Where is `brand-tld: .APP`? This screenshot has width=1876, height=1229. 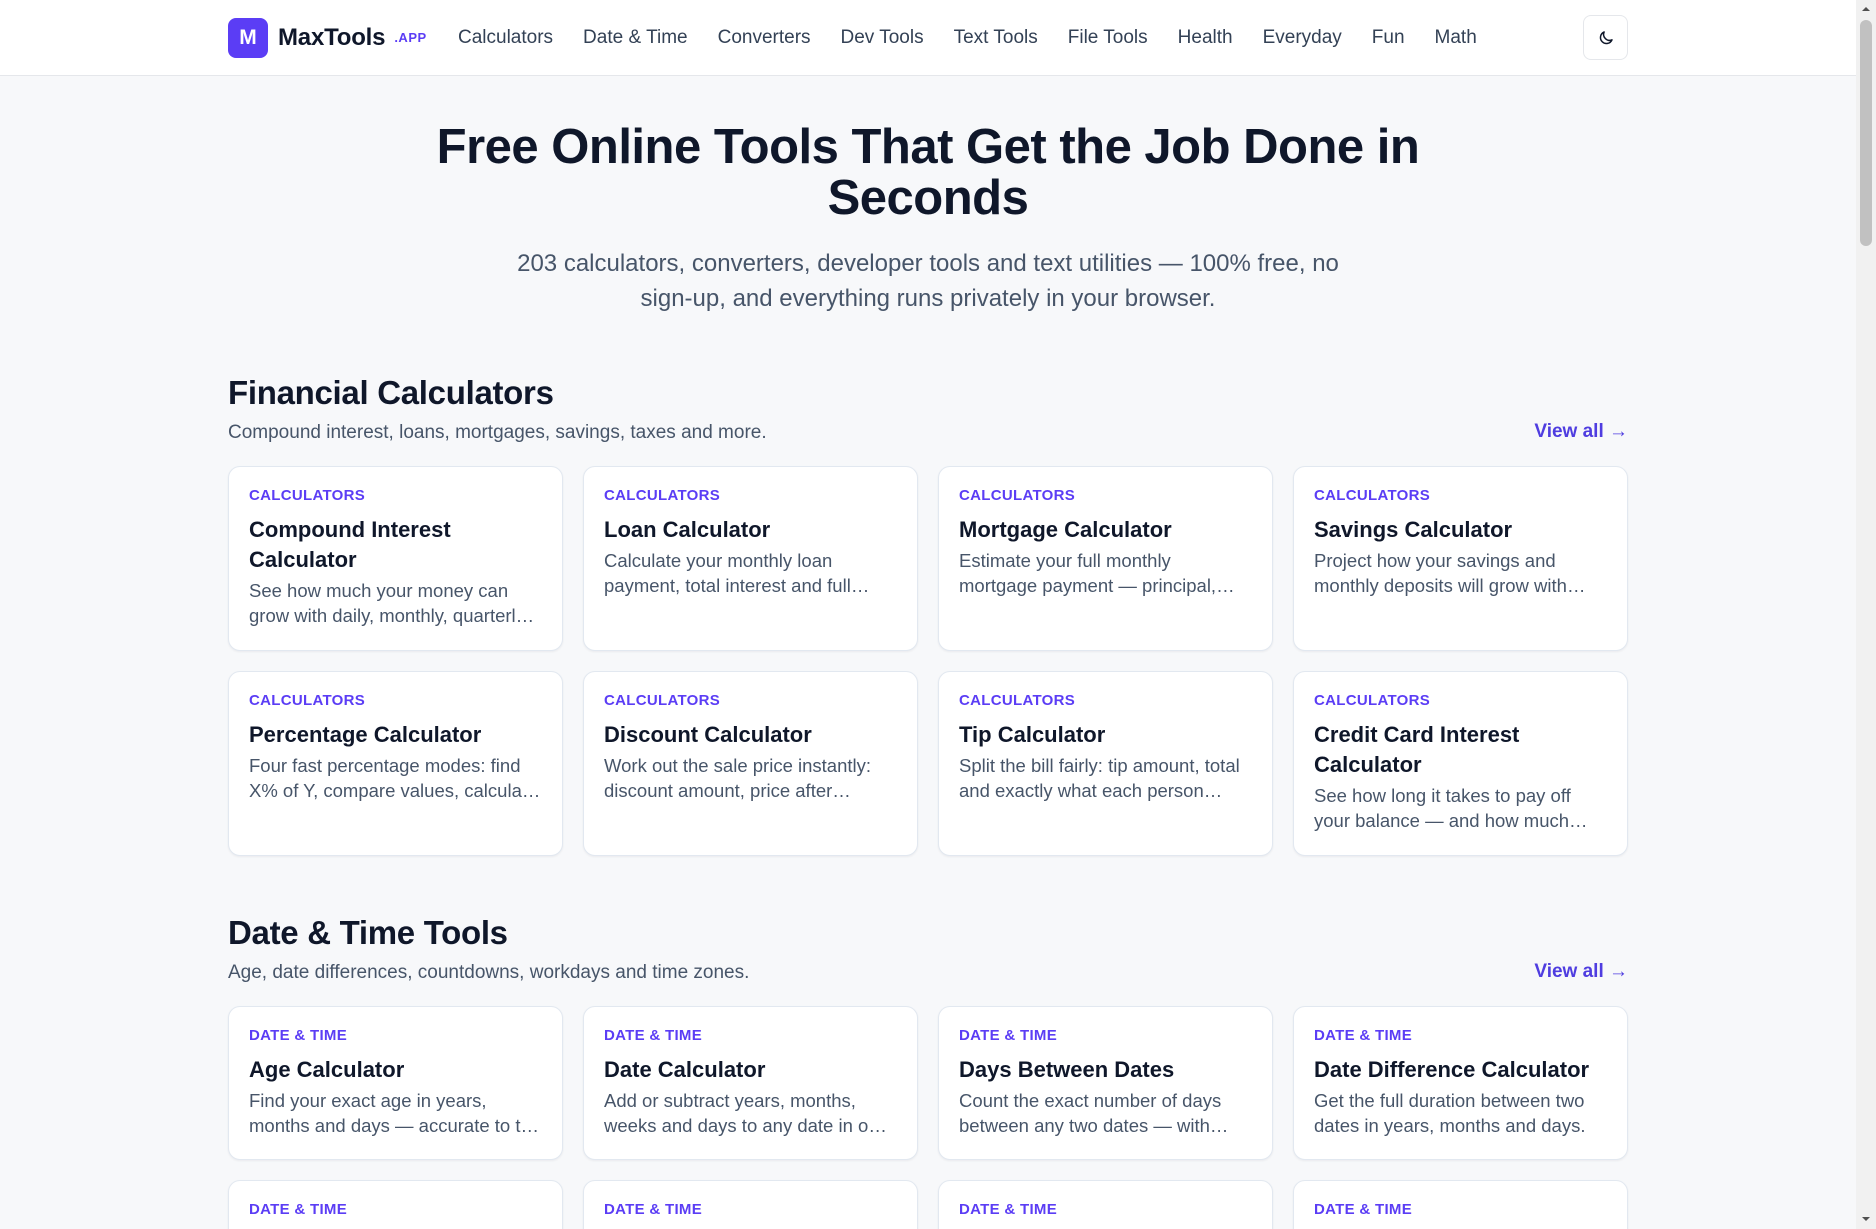 brand-tld: .APP is located at coordinates (410, 37).